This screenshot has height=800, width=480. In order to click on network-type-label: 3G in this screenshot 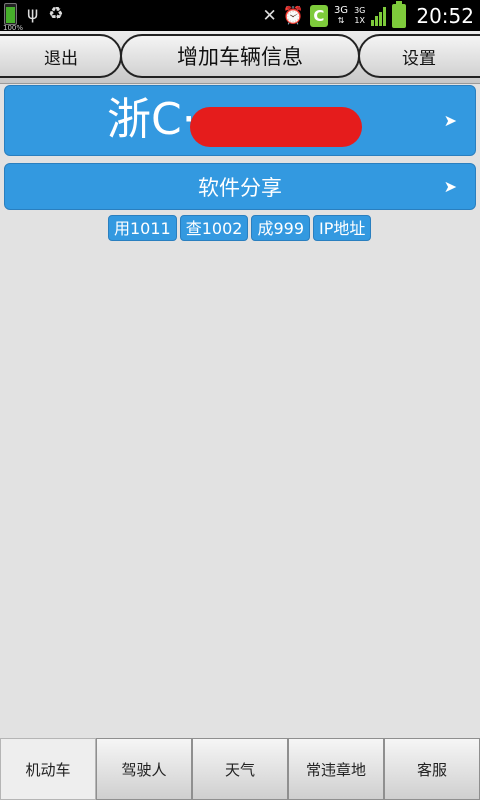, I will do `click(341, 10)`.